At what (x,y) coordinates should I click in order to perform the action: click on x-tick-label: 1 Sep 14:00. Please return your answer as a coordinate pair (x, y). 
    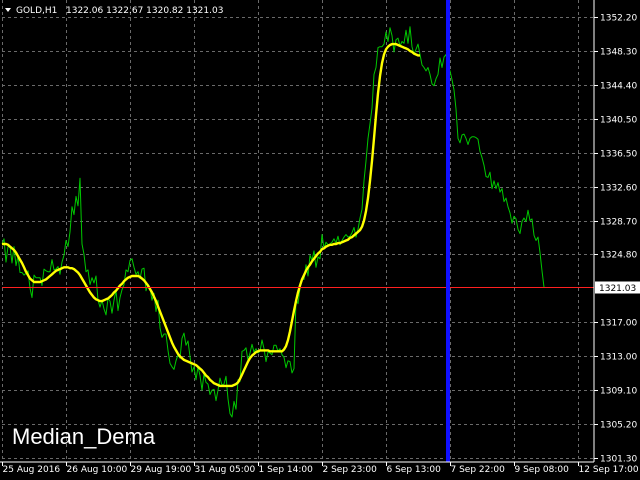
    Looking at the image, I should click on (286, 470).